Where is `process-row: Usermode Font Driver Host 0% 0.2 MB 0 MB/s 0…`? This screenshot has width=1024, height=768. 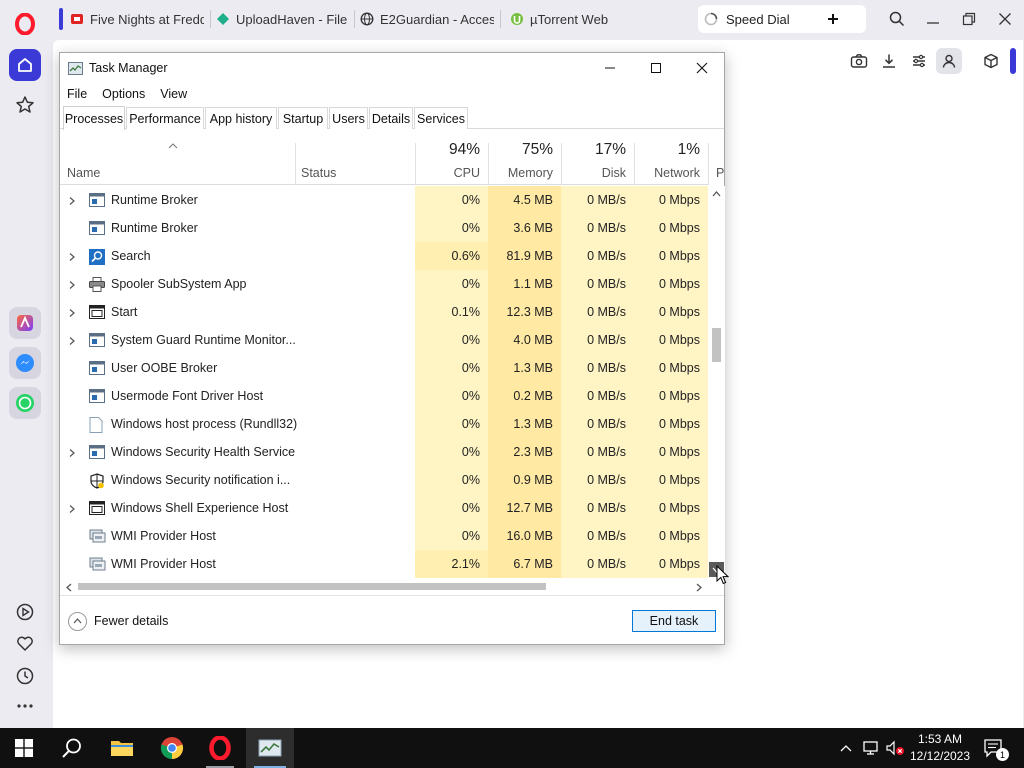 process-row: Usermode Font Driver Host 0% 0.2 MB 0 MB/s 0… is located at coordinates (384, 396).